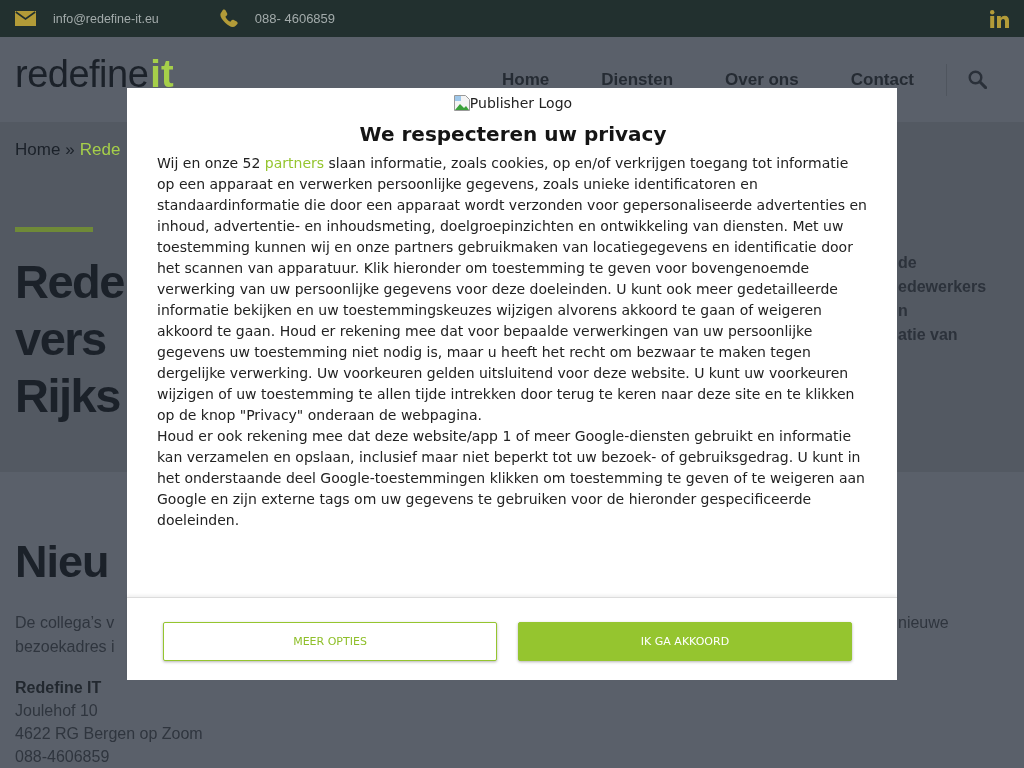 This screenshot has height=768, width=1024. I want to click on page-title: Rede vers Rijks, so click(69, 339).